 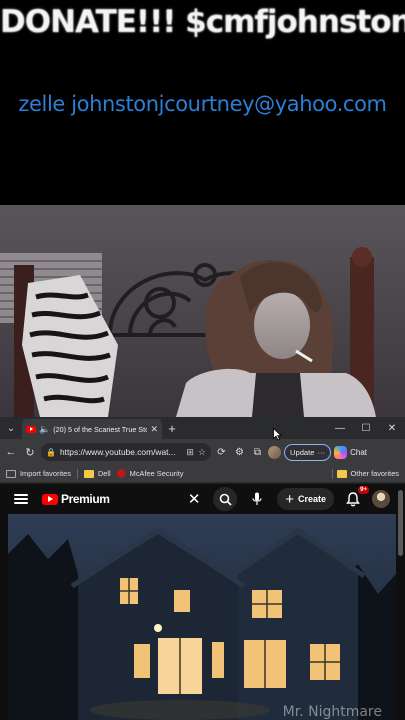 I want to click on speaker-icon: 🔈, so click(x=44, y=429).